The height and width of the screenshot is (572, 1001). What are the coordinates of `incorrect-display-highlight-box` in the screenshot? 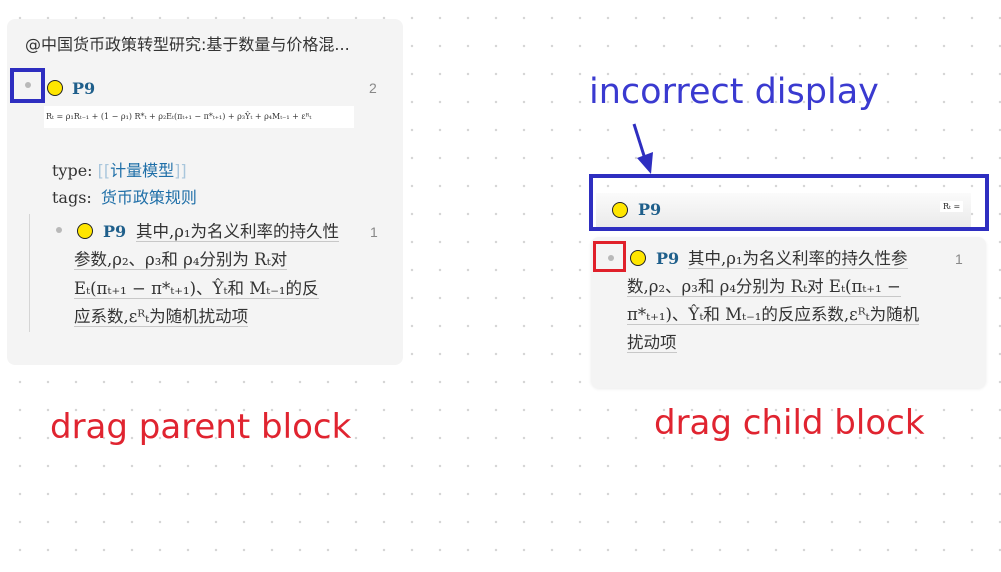 It's located at (789, 202).